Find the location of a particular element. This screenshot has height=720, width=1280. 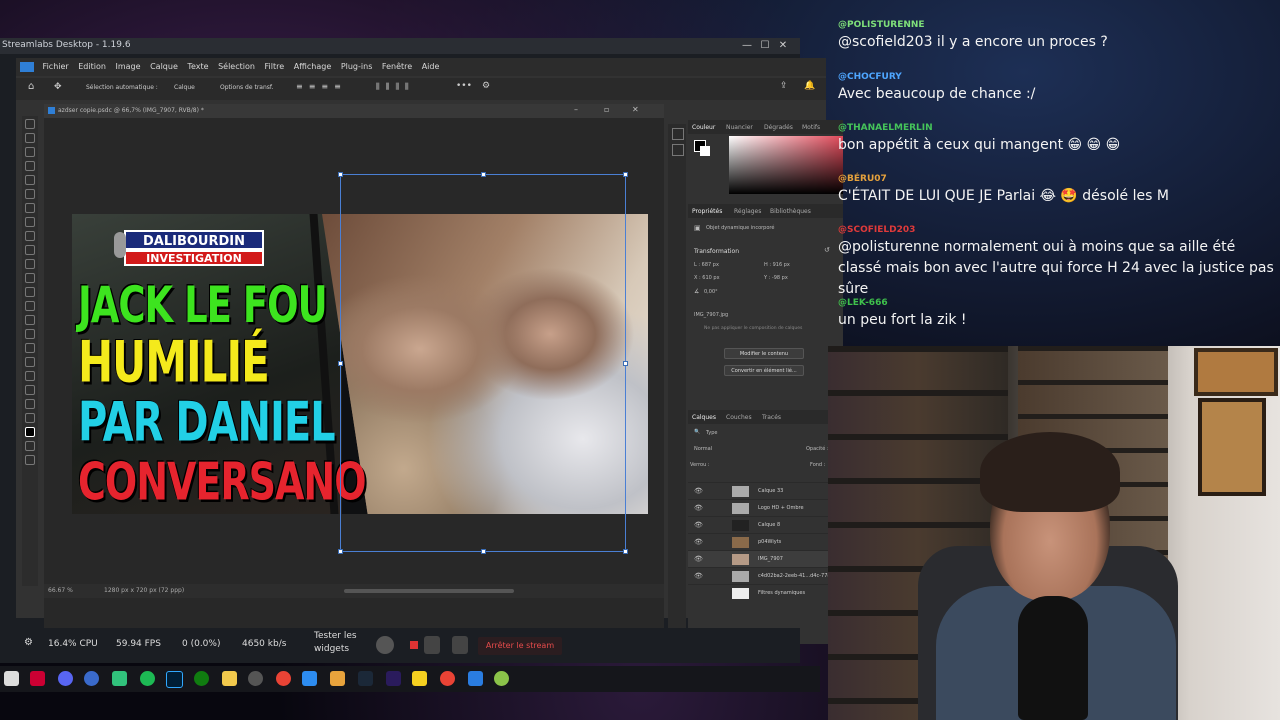

layer-row: 👁 Logo HD + Ombre is located at coordinates (765, 508).